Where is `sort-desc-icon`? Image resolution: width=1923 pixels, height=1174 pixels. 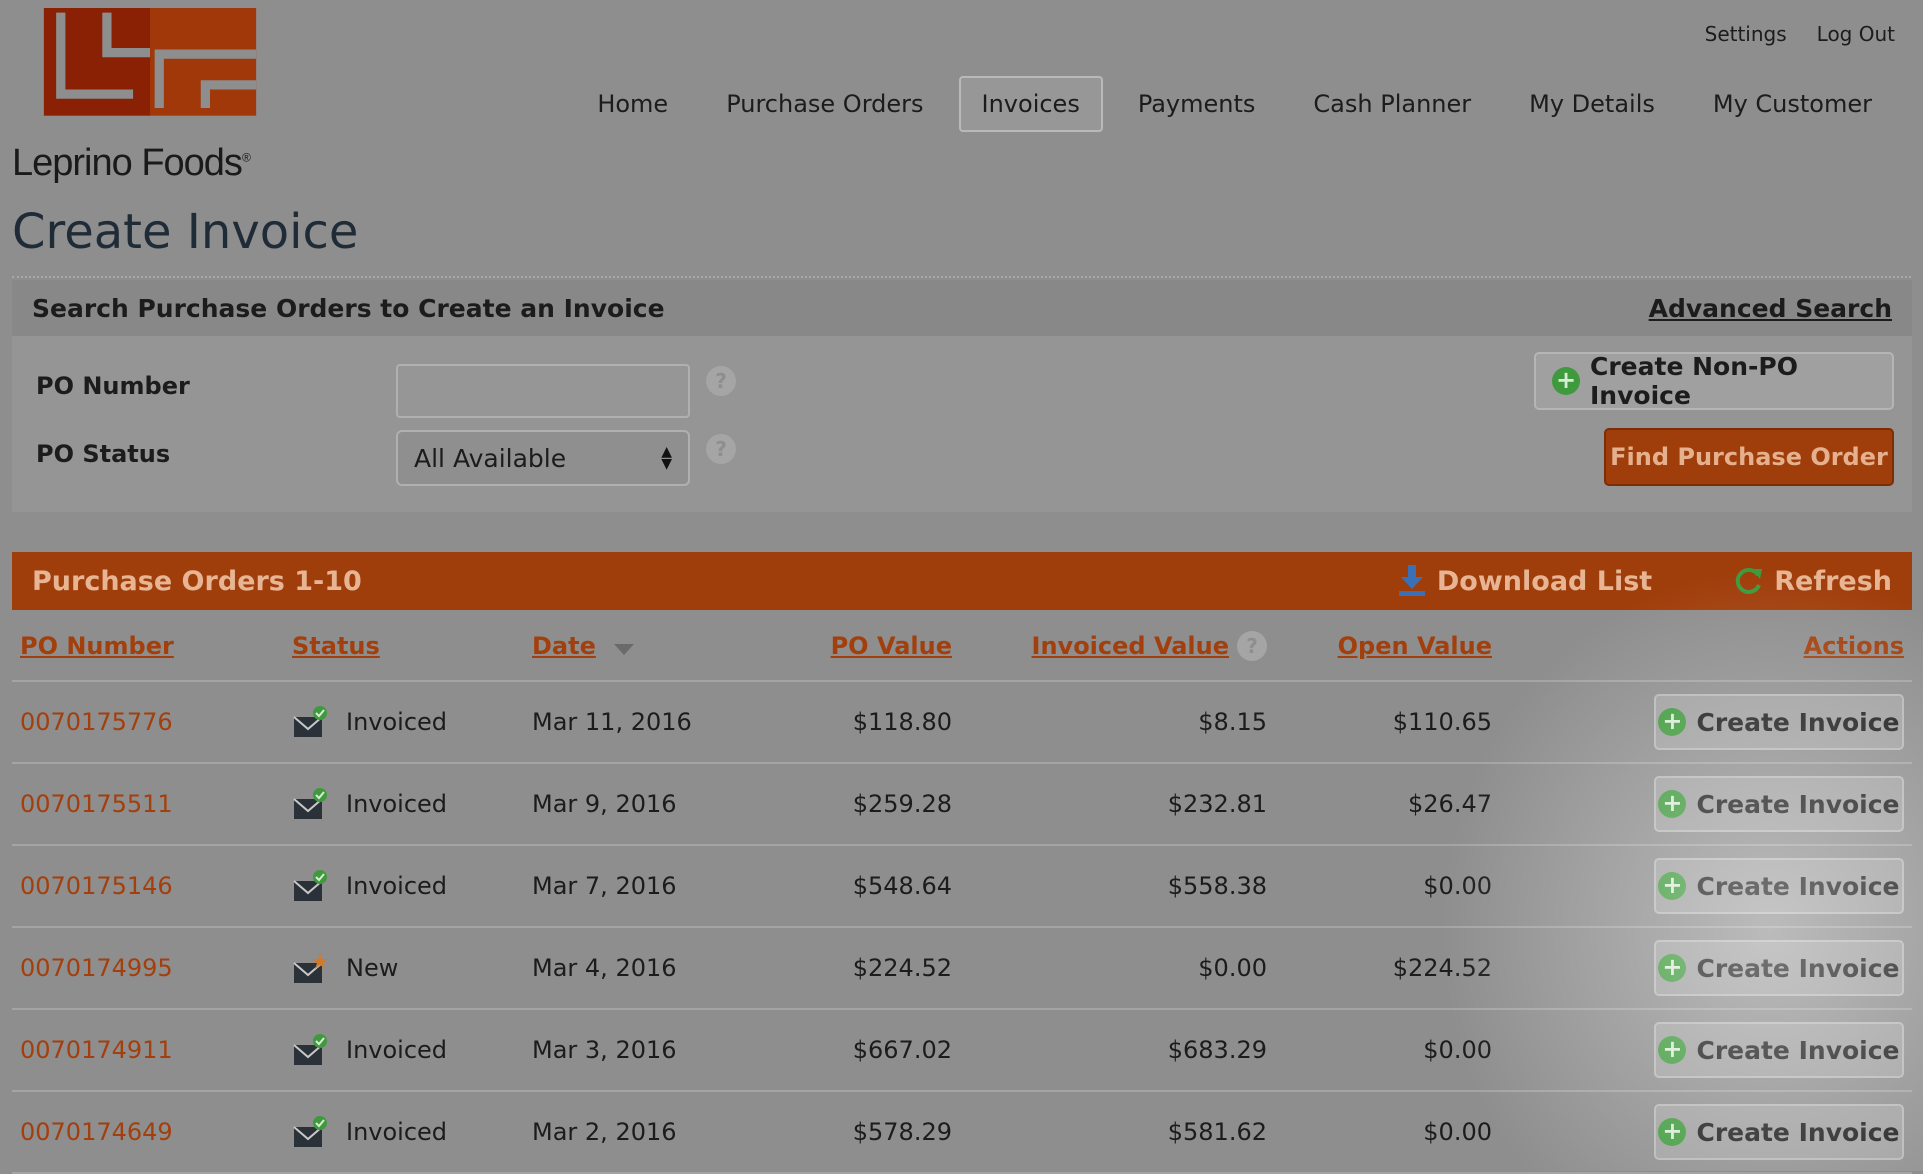
sort-desc-icon is located at coordinates (623, 649).